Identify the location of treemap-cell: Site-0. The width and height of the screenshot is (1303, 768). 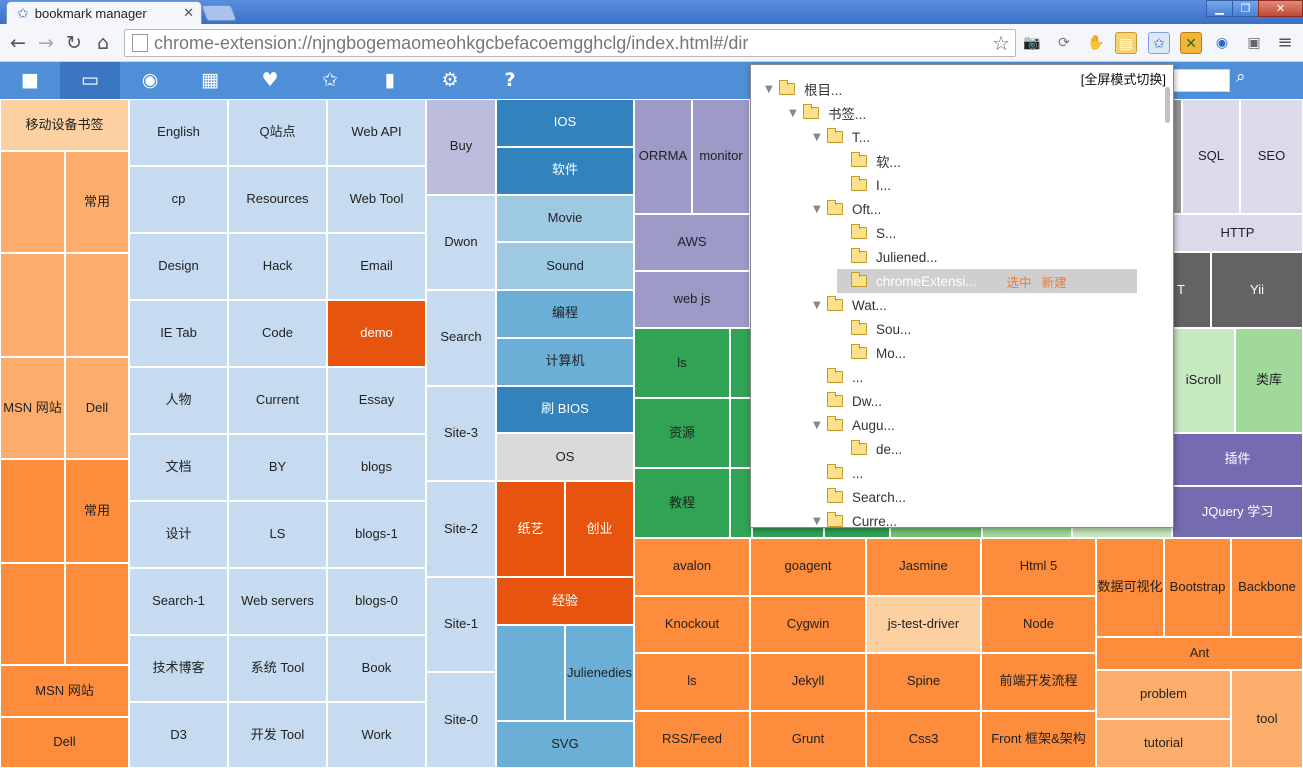
(461, 720).